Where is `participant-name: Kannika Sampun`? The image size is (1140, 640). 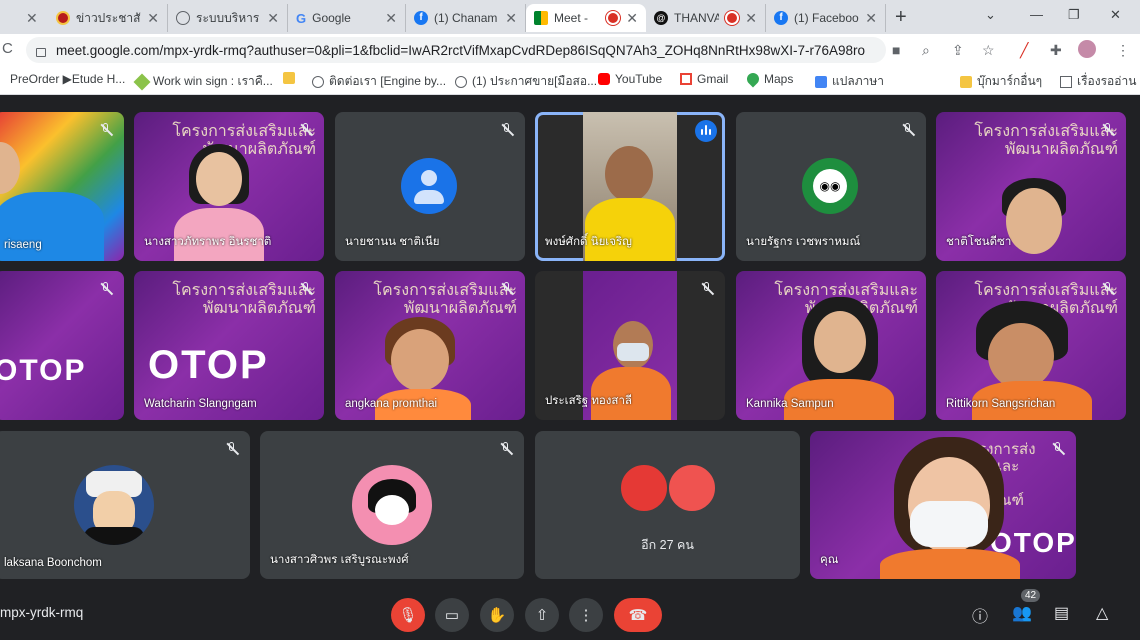
participant-name: Kannika Sampun is located at coordinates (790, 404).